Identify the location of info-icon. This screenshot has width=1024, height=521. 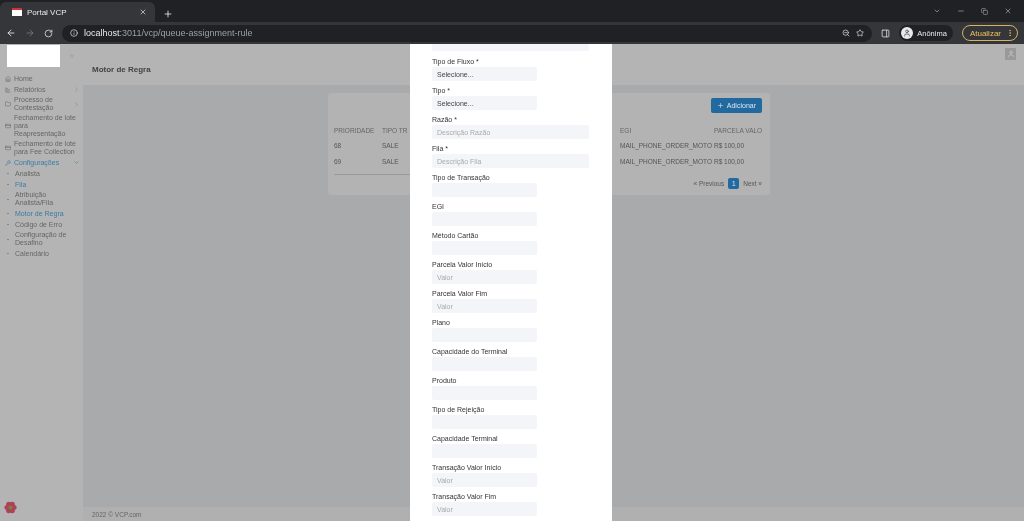
(74, 33).